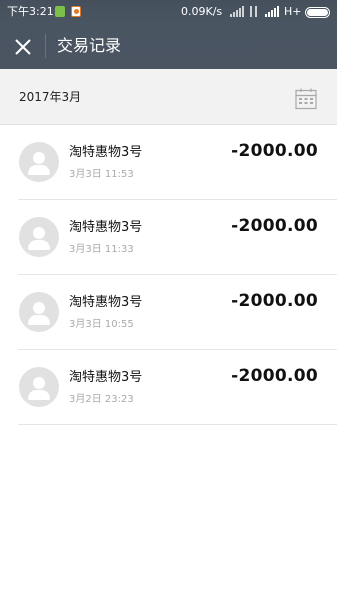 The image size is (337, 600). Describe the element at coordinates (50, 97) in the screenshot. I see `month-label: 2017年3月` at that location.